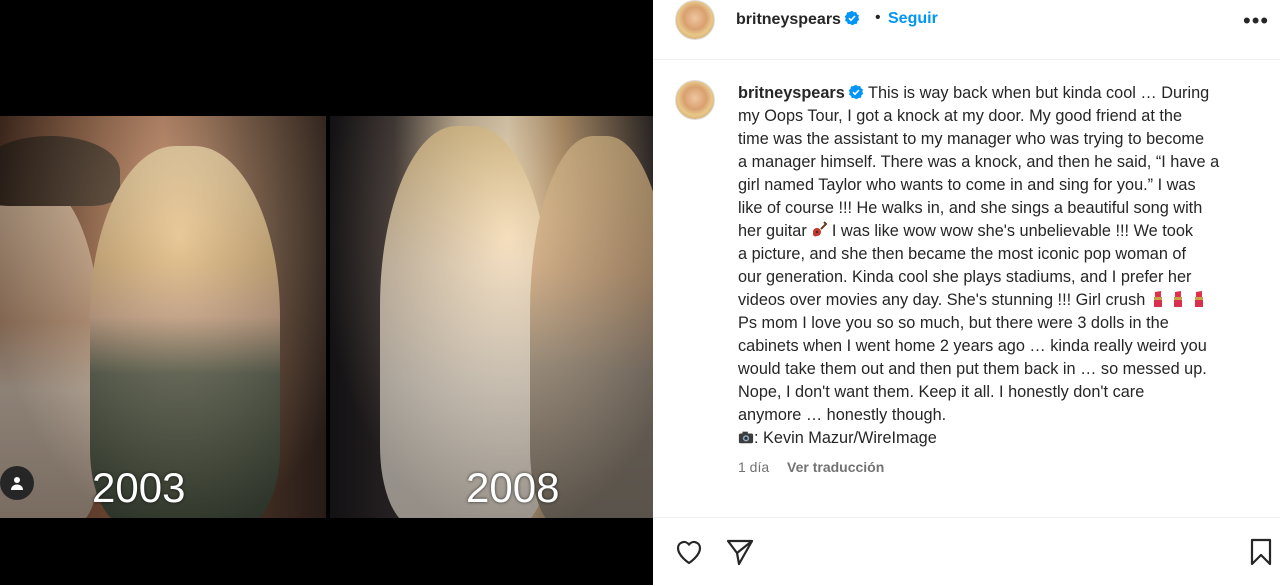  What do you see at coordinates (513, 487) in the screenshot?
I see `year-label-right: 2008` at bounding box center [513, 487].